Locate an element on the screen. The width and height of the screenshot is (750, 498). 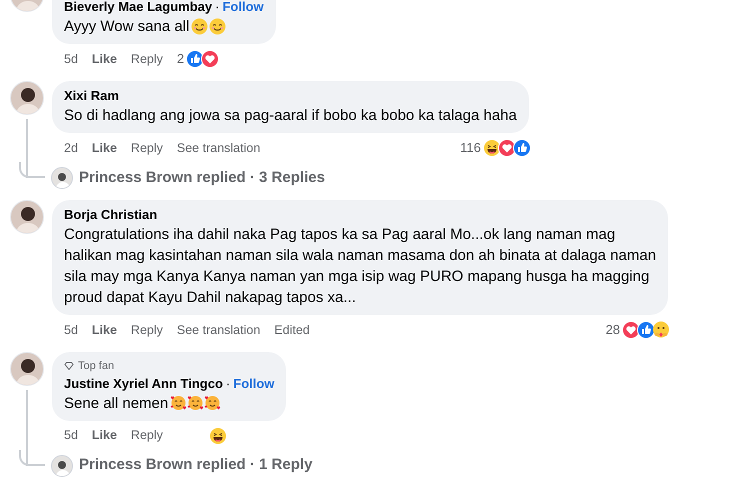
view-replies-link: Princess Brown replied · 3 Replies is located at coordinates (202, 178).